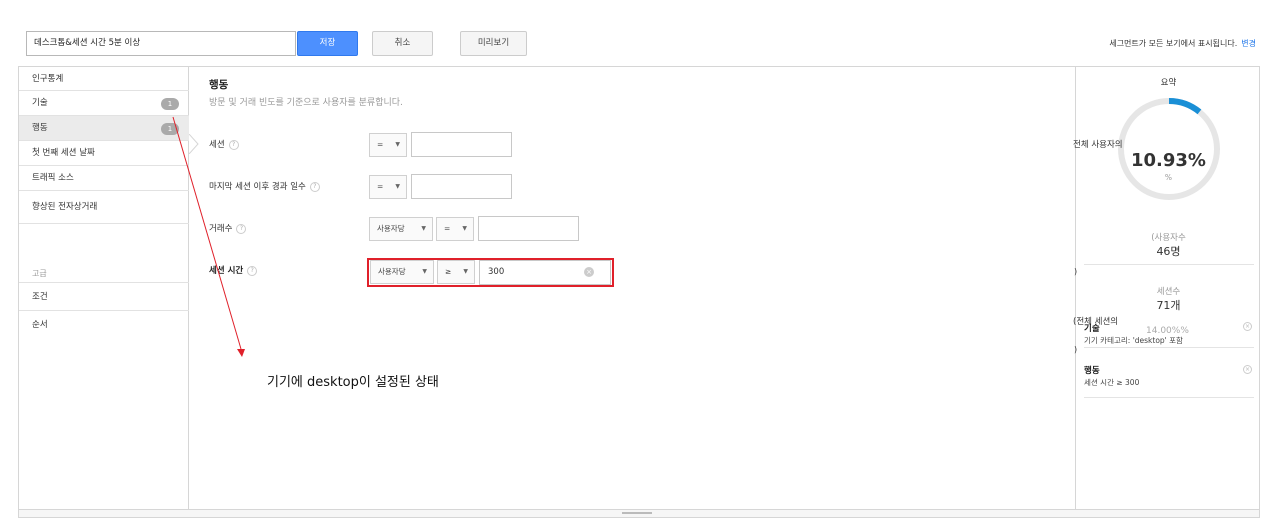  What do you see at coordinates (461, 186) in the screenshot?
I see `days-value-input` at bounding box center [461, 186].